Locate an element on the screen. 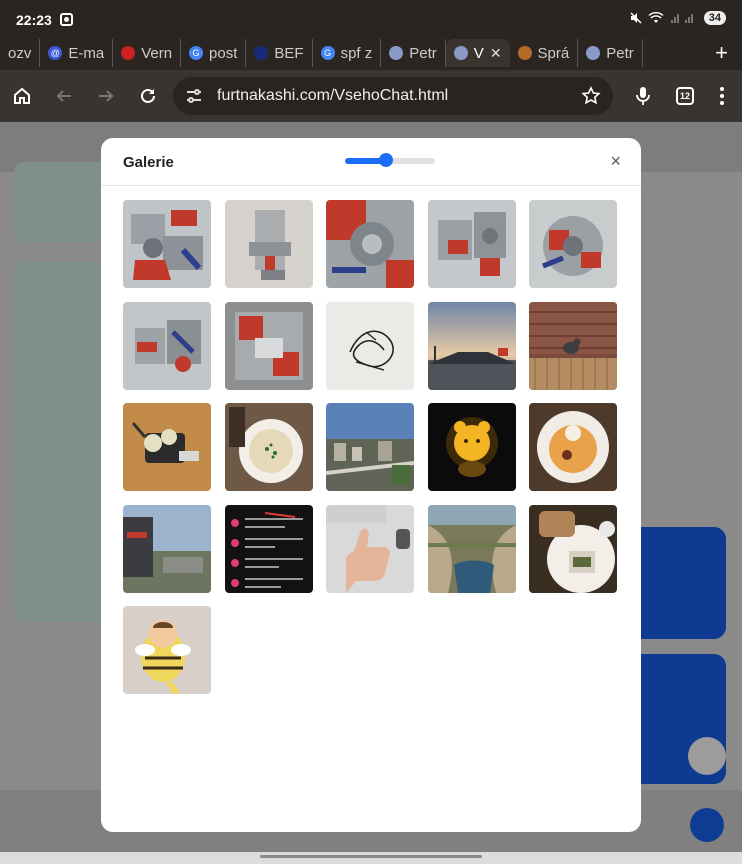 Image resolution: width=742 pixels, height=864 pixels. gesture-bar is located at coordinates (371, 858).